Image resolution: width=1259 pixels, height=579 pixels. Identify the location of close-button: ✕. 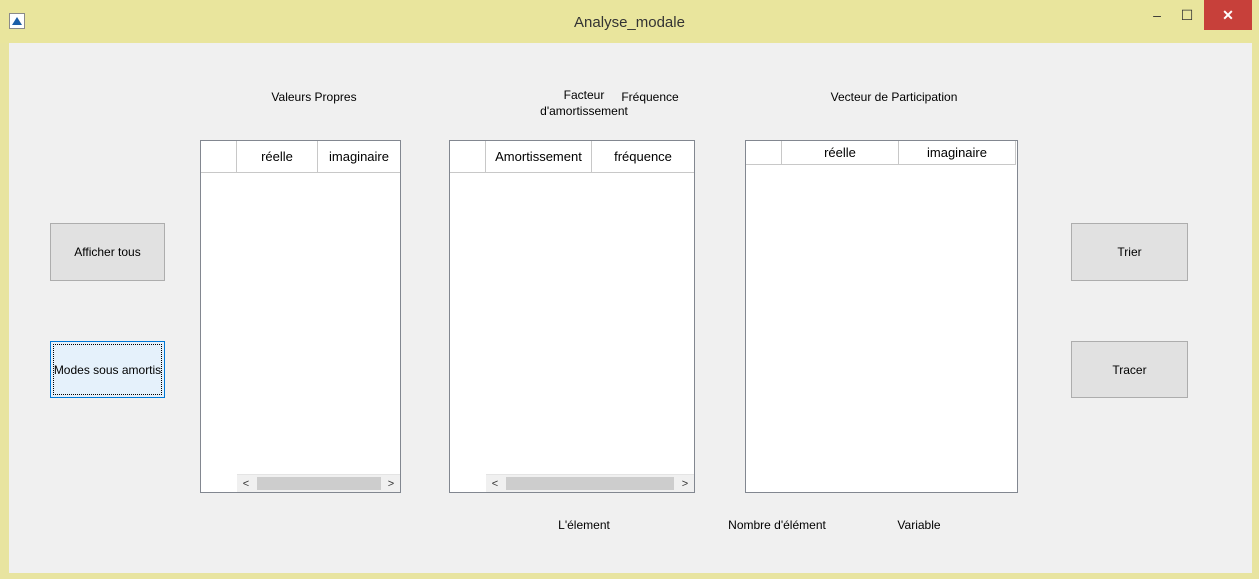
(1228, 15).